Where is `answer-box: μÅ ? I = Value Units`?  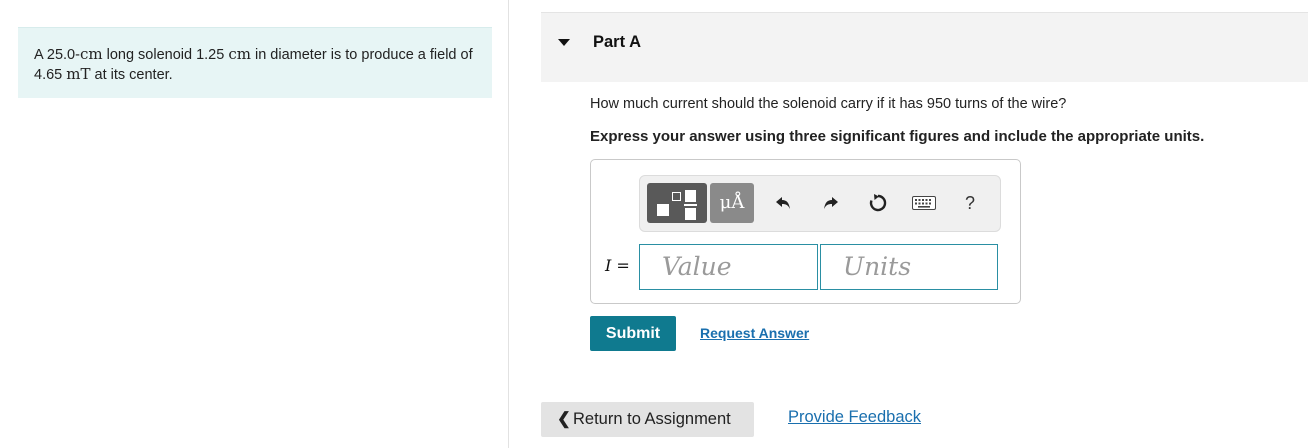
answer-box: μÅ ? I = Value Units is located at coordinates (805, 231).